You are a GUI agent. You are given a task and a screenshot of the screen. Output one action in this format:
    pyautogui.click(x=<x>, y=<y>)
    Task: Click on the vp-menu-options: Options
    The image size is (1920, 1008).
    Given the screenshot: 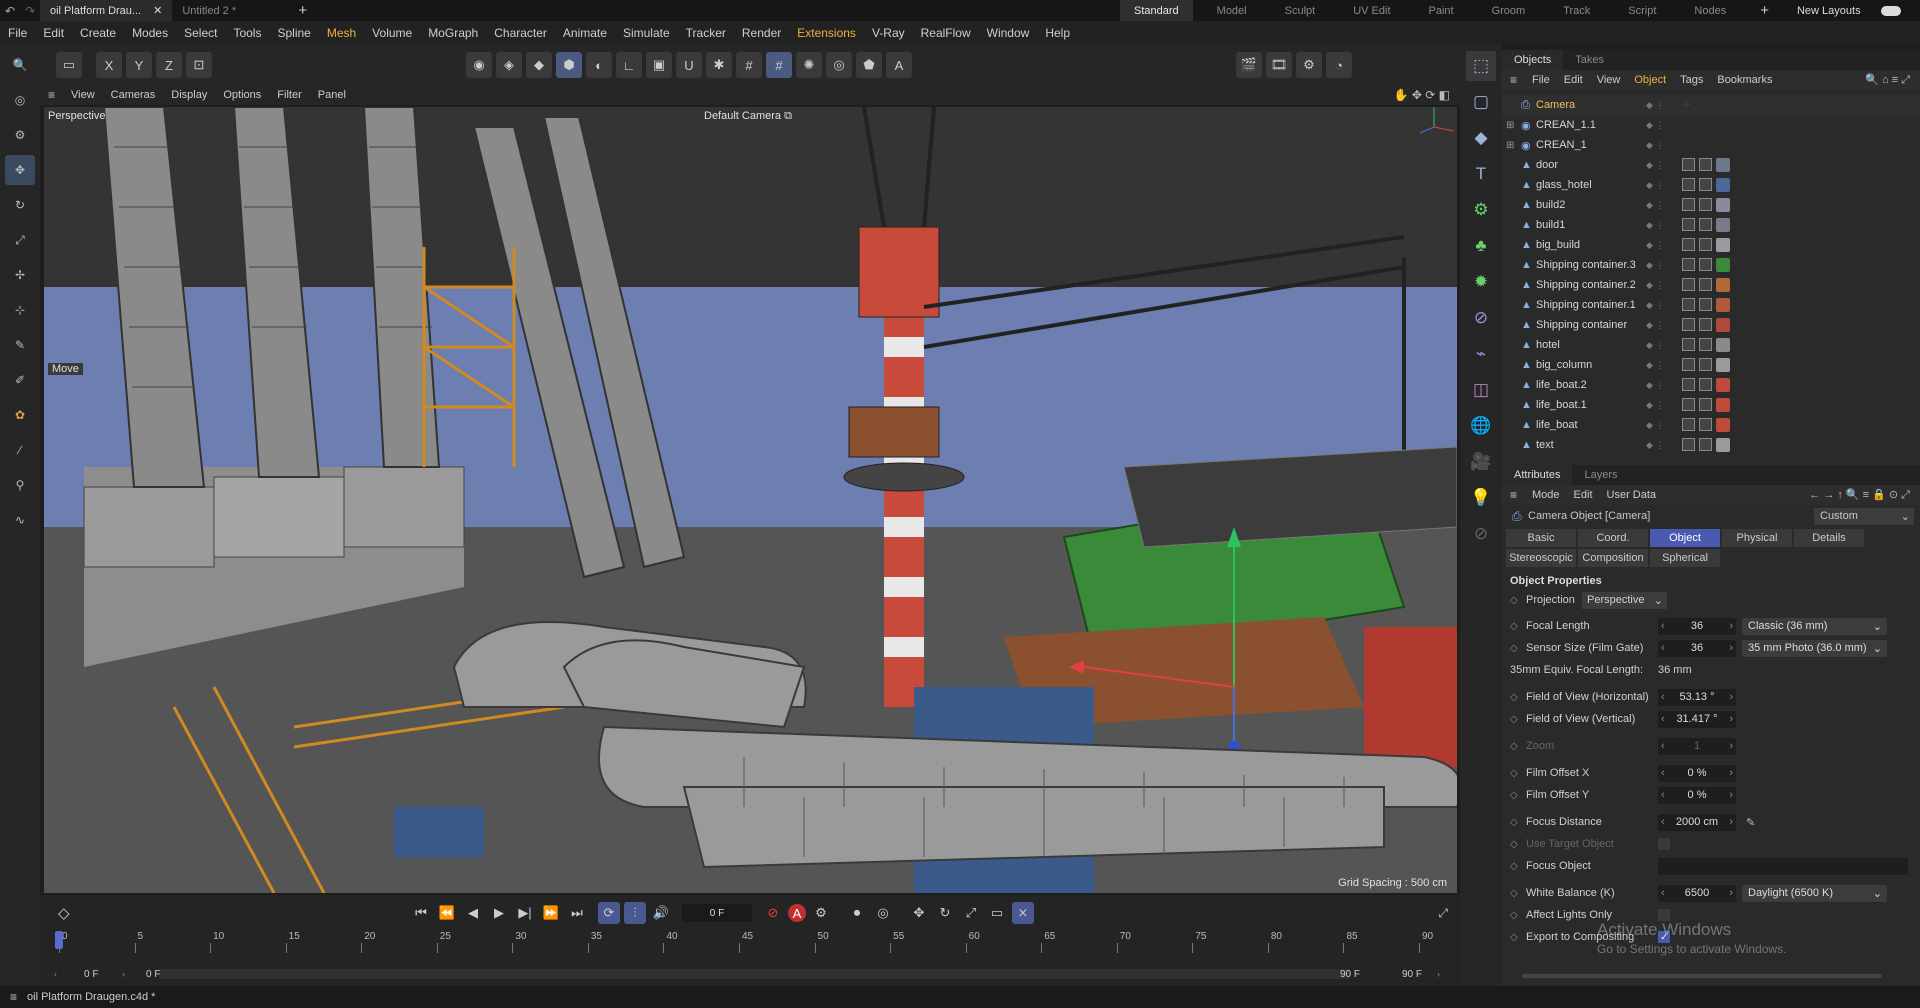 What is the action you would take?
    pyautogui.click(x=242, y=95)
    